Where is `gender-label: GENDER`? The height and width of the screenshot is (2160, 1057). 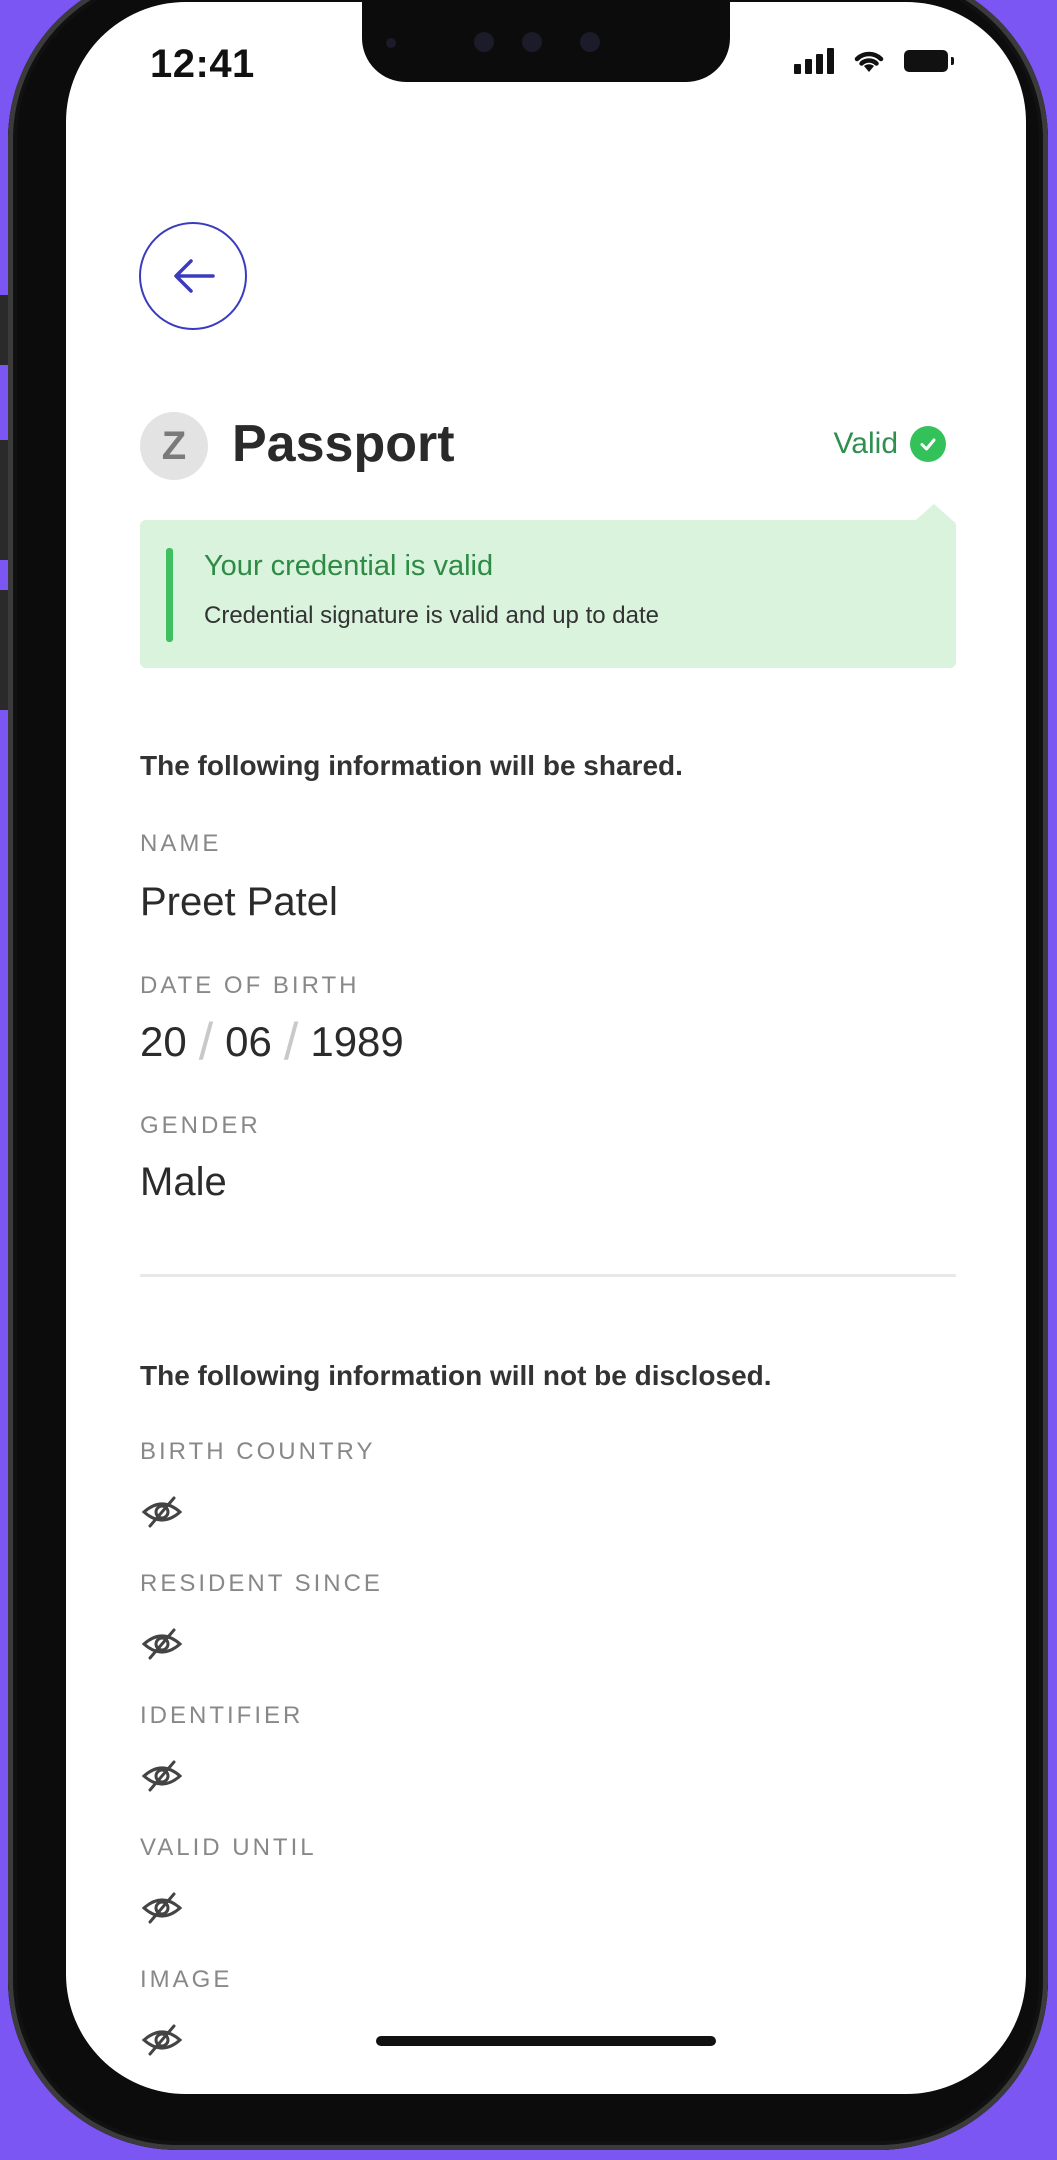 gender-label: GENDER is located at coordinates (200, 1125).